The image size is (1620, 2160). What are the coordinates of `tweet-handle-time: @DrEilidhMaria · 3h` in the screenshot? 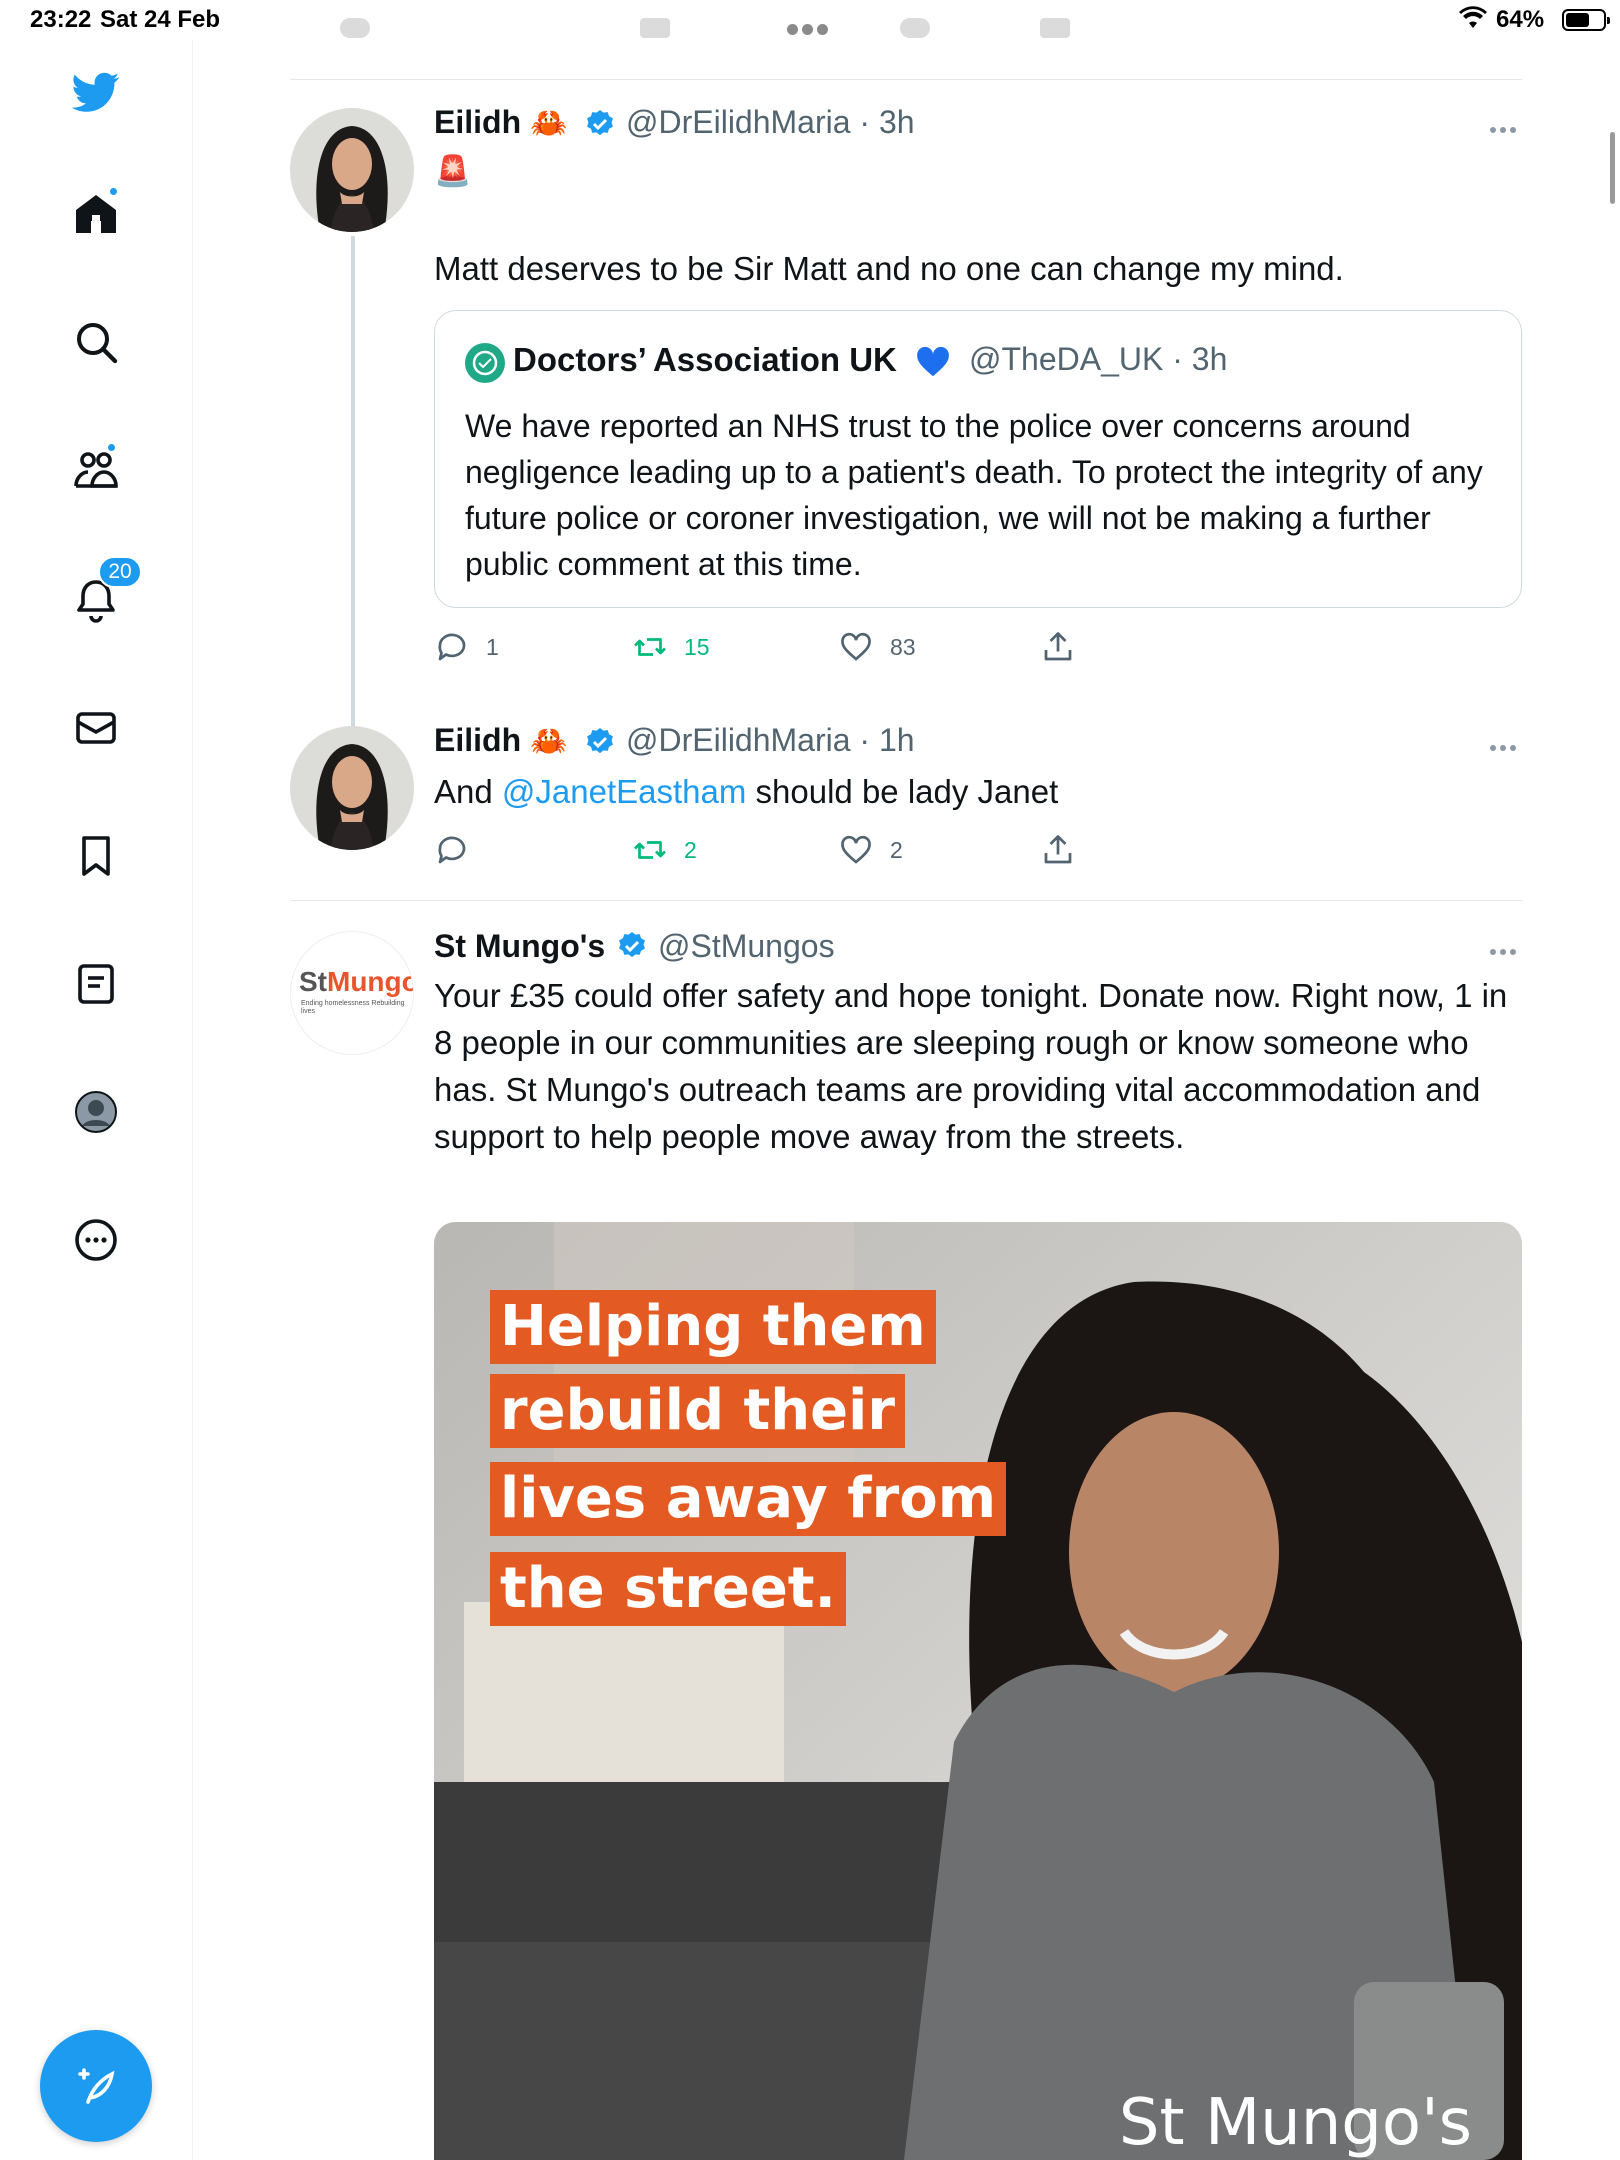 It's located at (770, 122).